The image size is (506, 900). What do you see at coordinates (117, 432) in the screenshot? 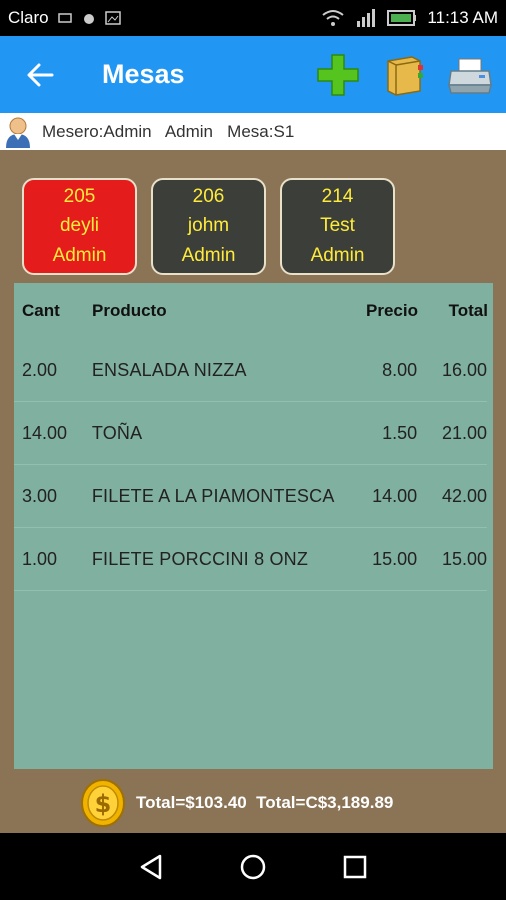
I see `row-producto: TOÑA` at bounding box center [117, 432].